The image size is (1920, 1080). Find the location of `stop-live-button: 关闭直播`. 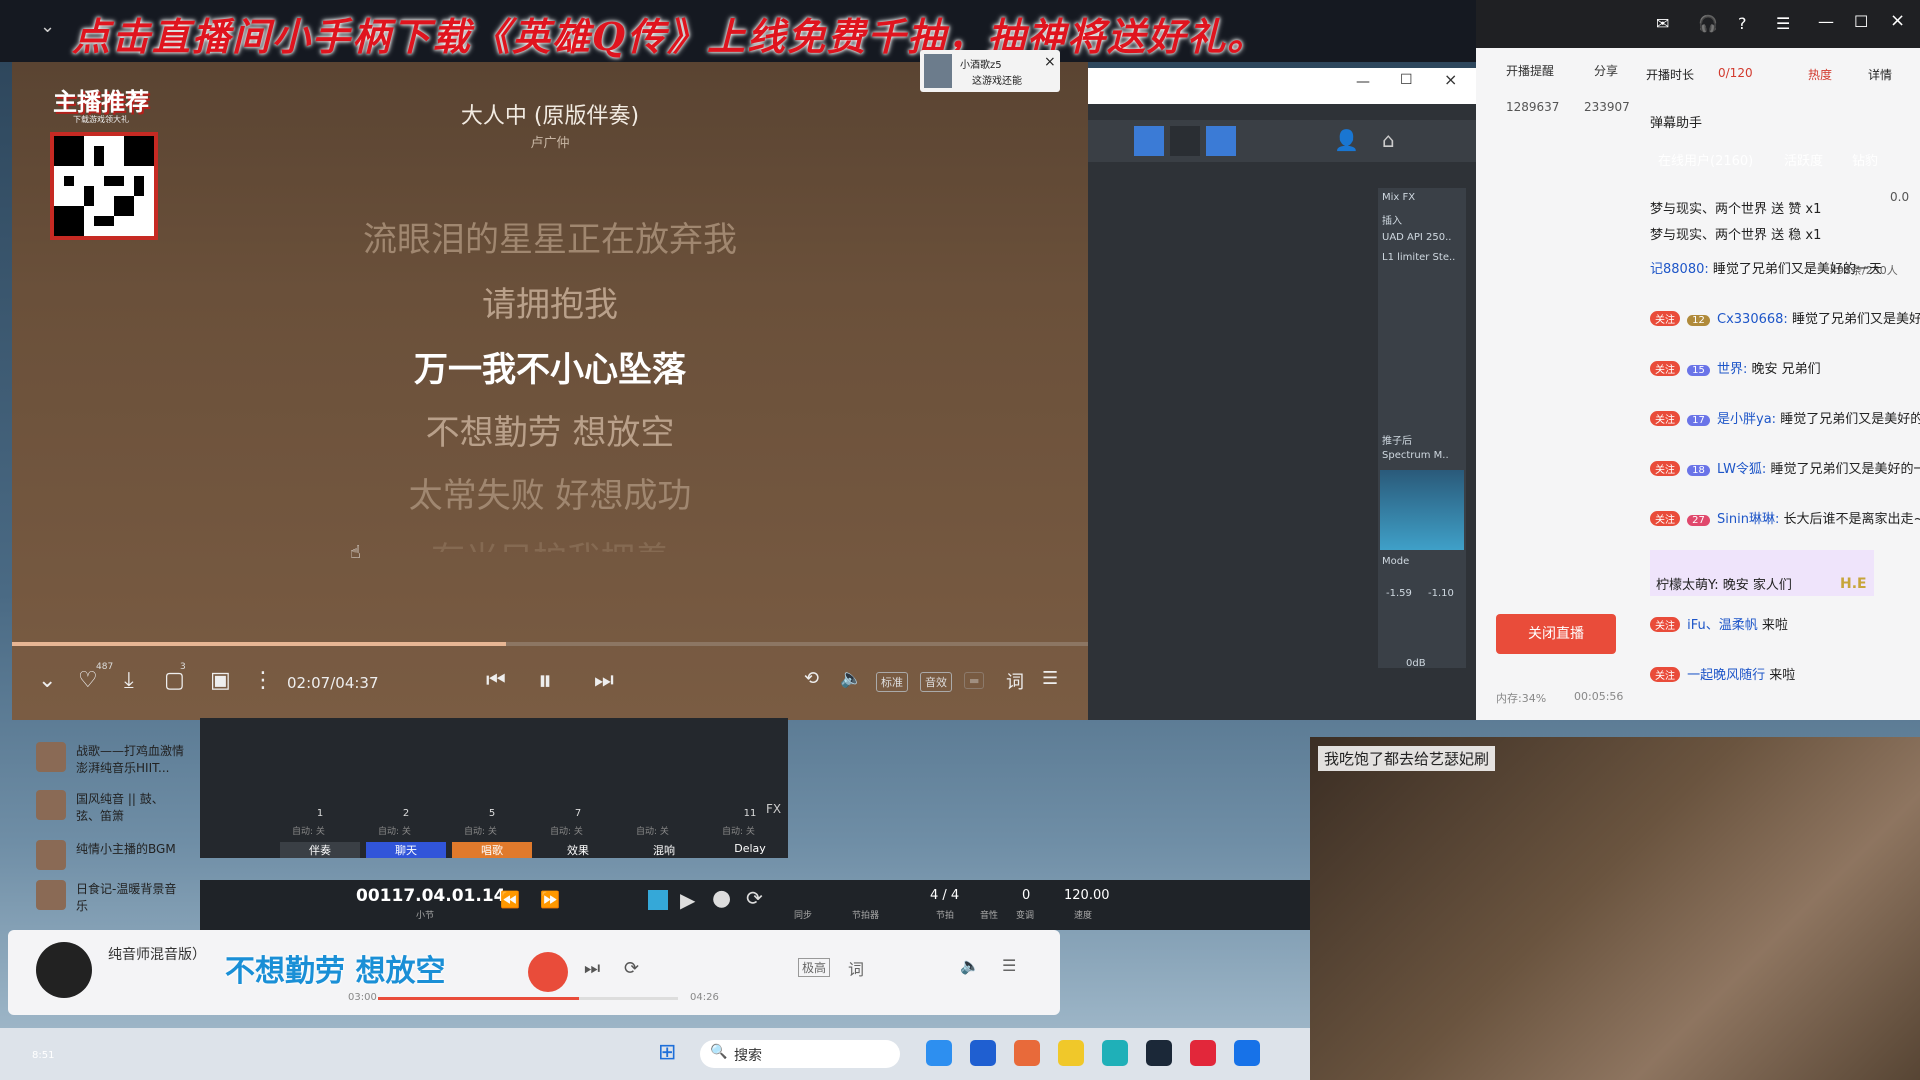

stop-live-button: 关闭直播 is located at coordinates (1556, 634).